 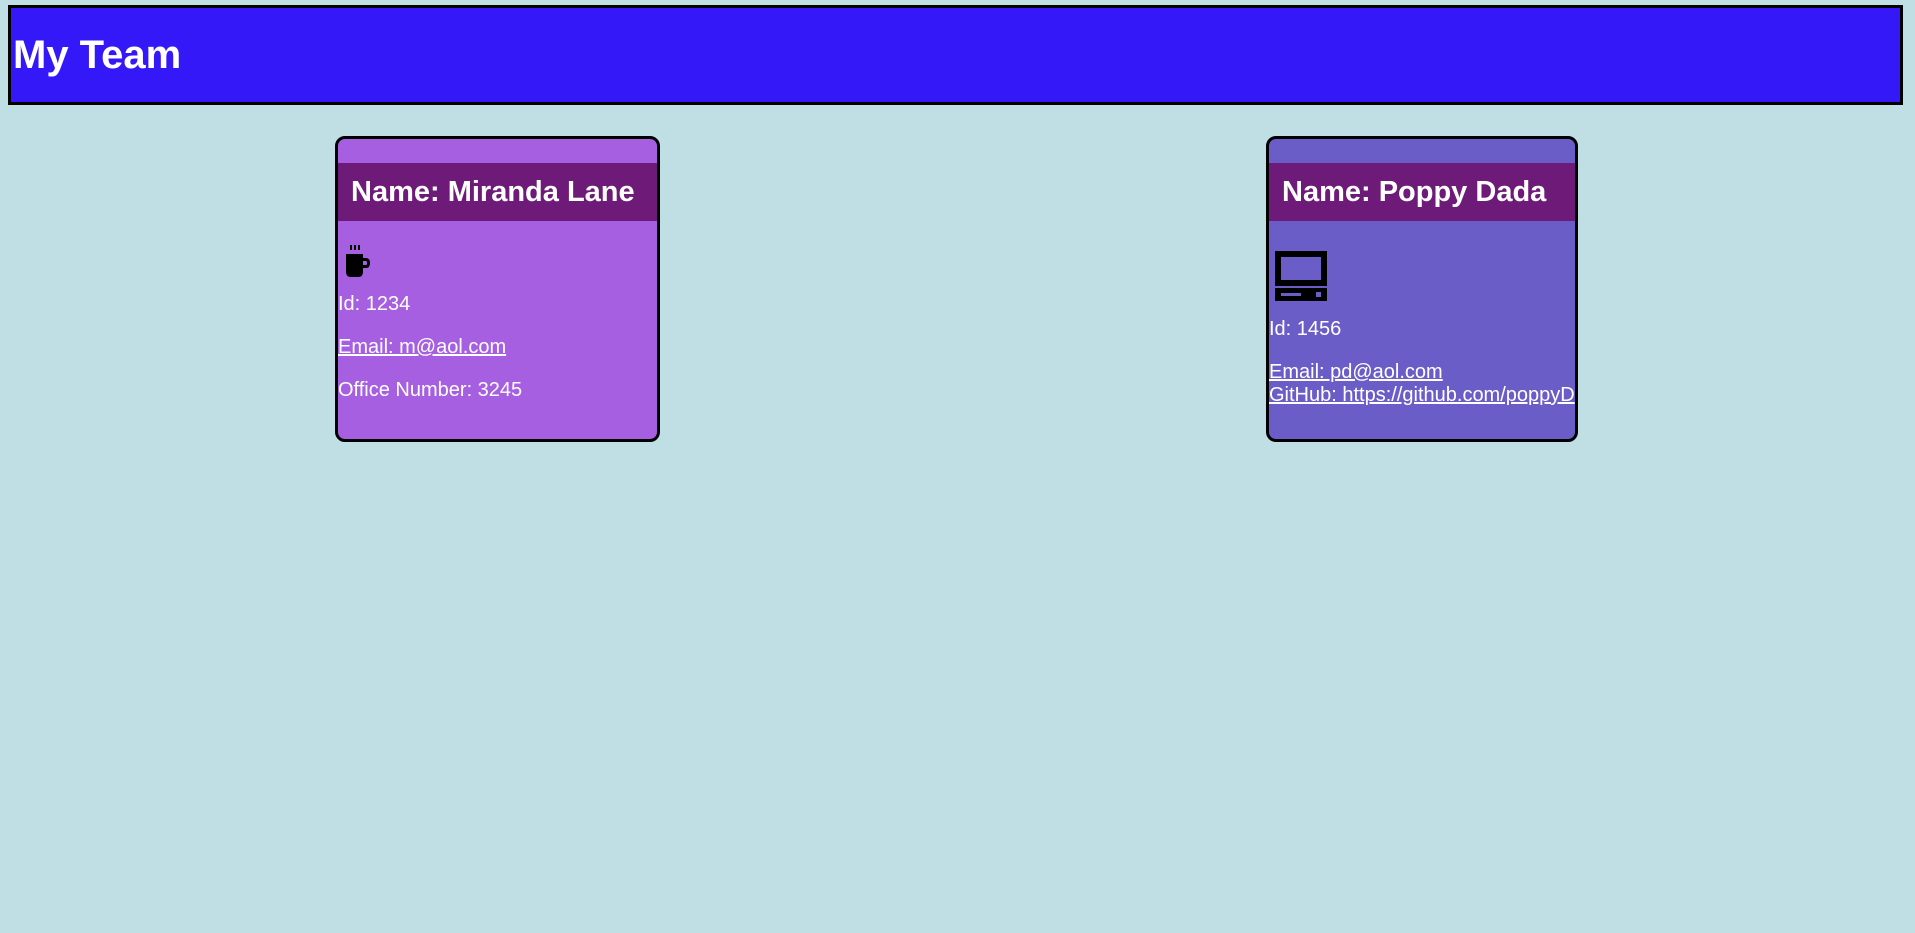 I want to click on employee-id: Id: 1456, so click(x=1305, y=329).